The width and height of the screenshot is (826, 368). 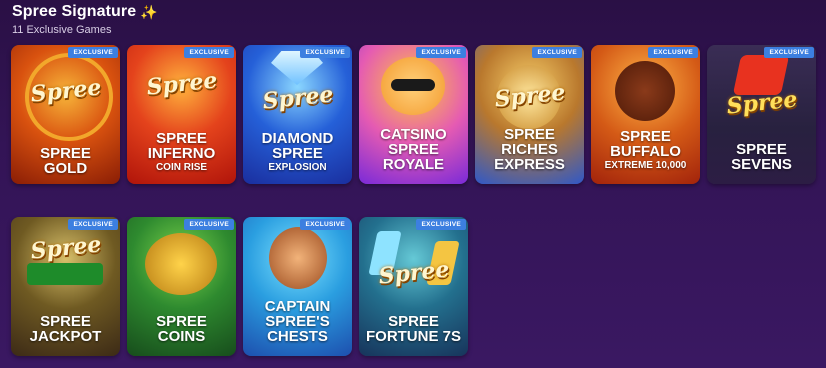 What do you see at coordinates (181, 114) in the screenshot?
I see `game-tile-spree-inferno: Spree EXCLUSIVE SPREE INFERNO COIN RISE` at bounding box center [181, 114].